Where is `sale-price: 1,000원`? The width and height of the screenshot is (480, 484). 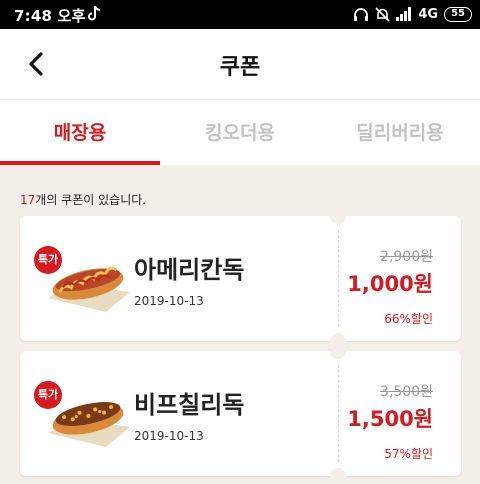
sale-price: 1,000원 is located at coordinates (390, 284).